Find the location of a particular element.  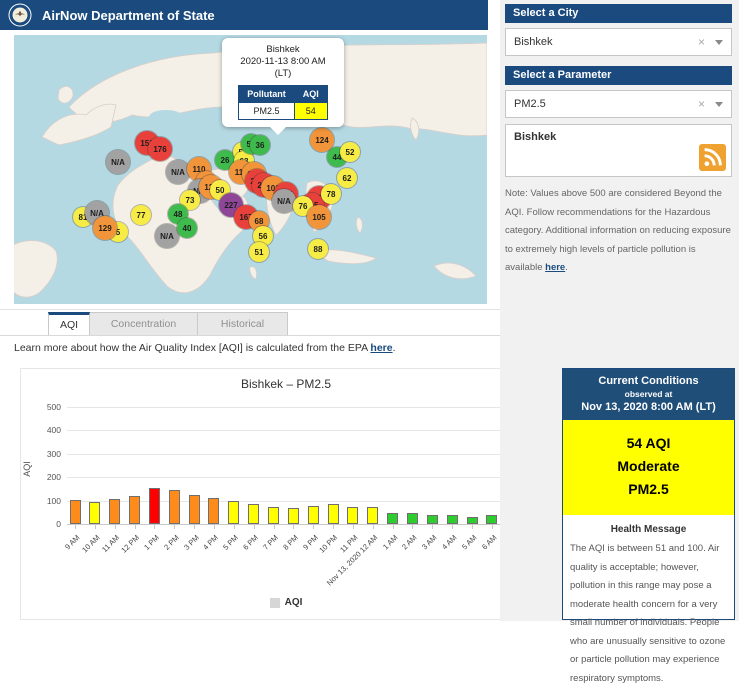

note-here-link: here is located at coordinates (555, 267).